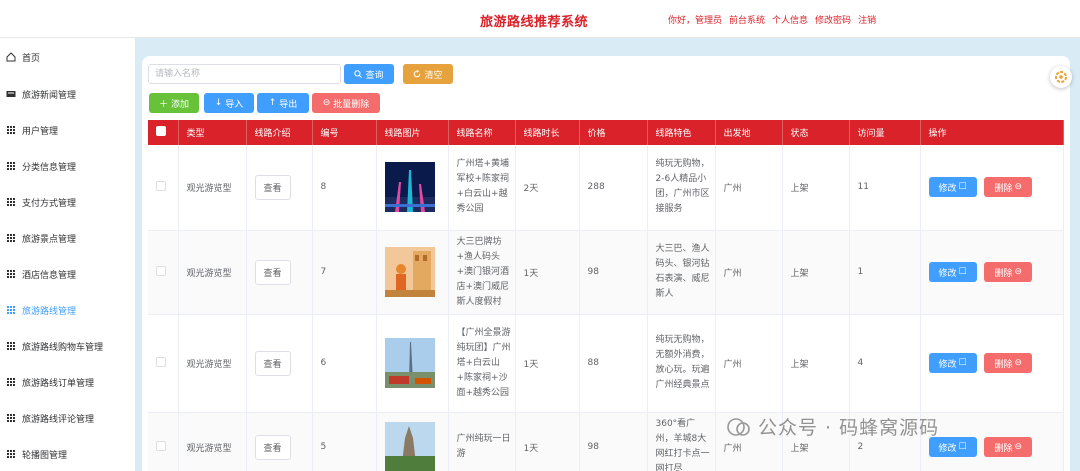 The width and height of the screenshot is (1080, 471). What do you see at coordinates (613, 132) in the screenshot?
I see `column-header: 价格` at bounding box center [613, 132].